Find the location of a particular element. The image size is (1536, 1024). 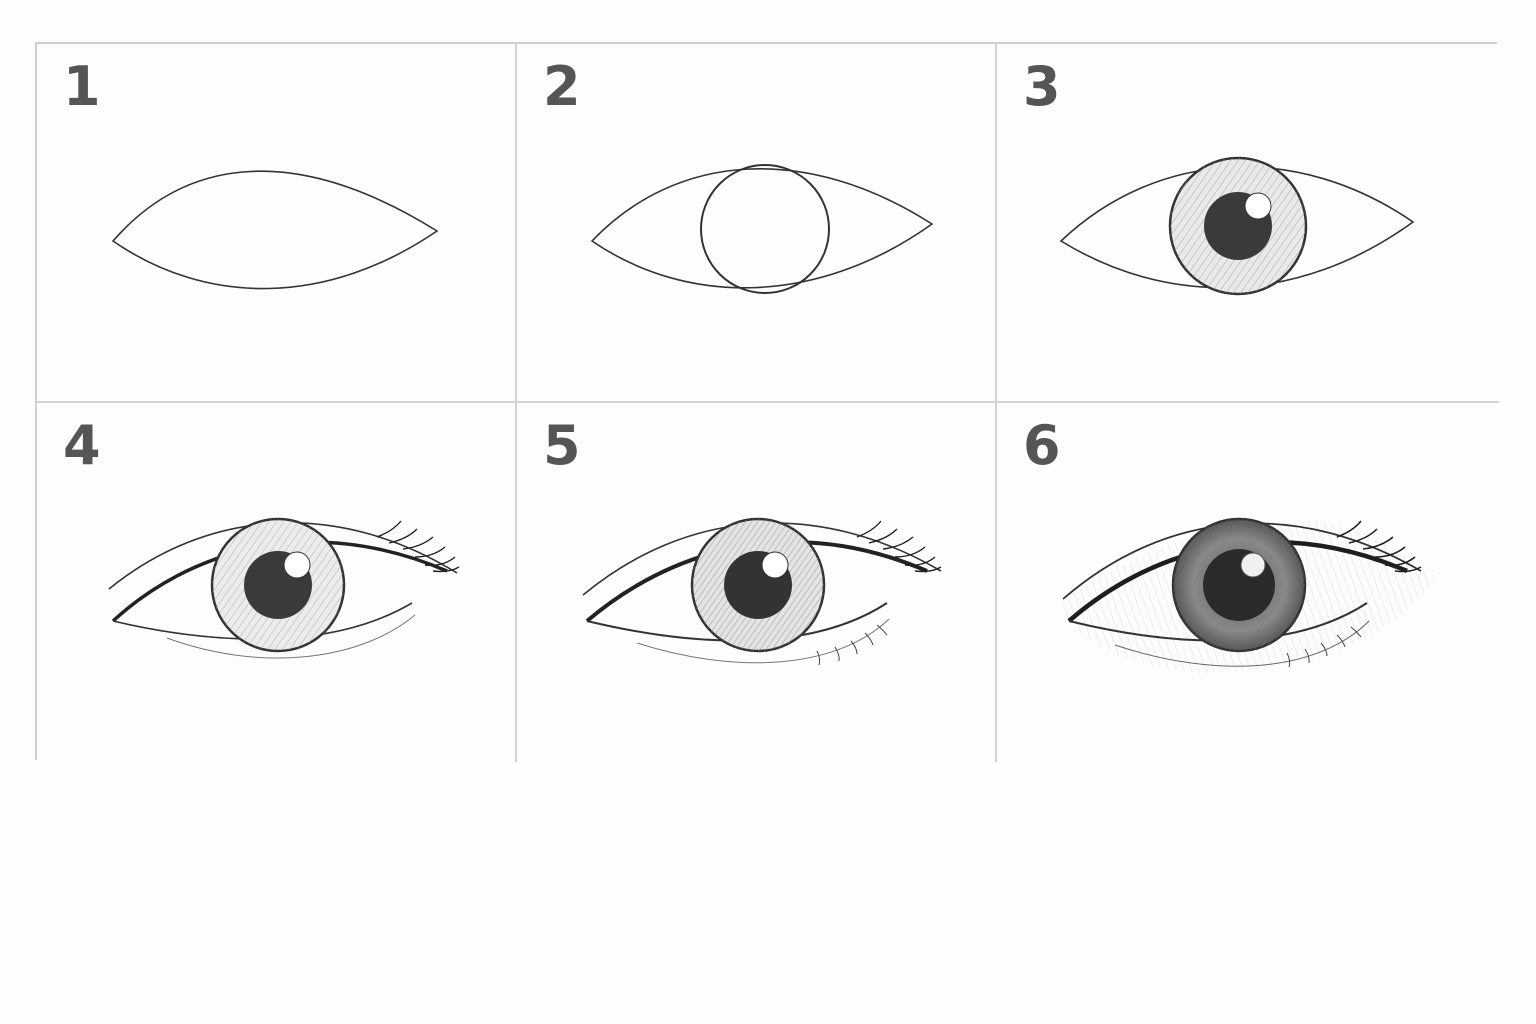

step-panel-5: 5 is located at coordinates (757, 582).